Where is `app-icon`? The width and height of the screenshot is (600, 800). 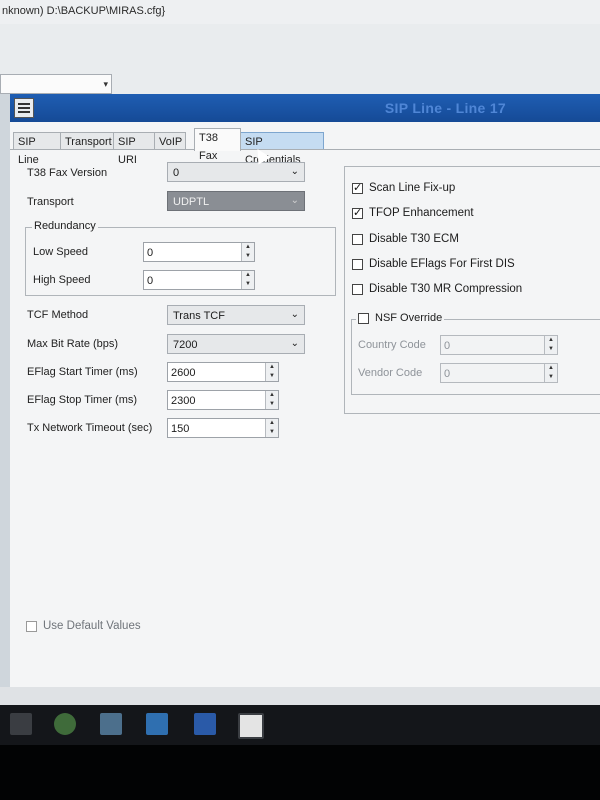
app-icon is located at coordinates (251, 726).